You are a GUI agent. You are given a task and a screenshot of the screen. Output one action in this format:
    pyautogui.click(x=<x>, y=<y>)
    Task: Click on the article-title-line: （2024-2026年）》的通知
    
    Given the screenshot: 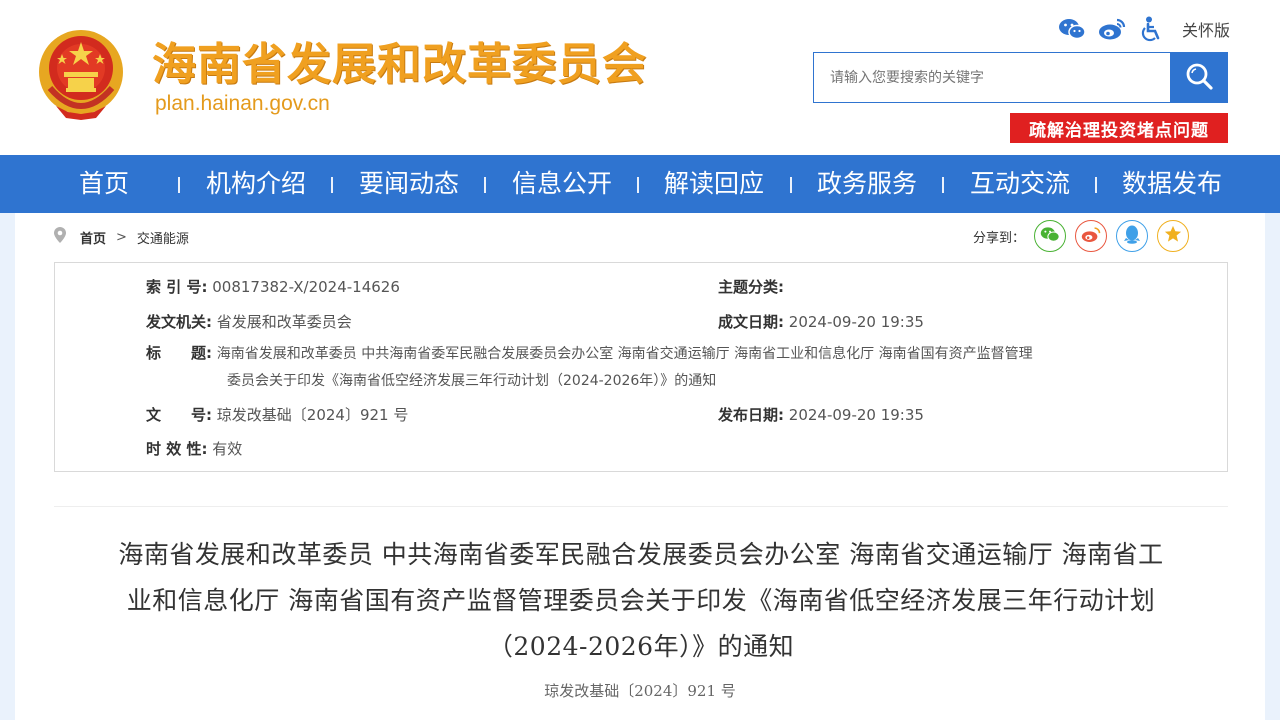 What is the action you would take?
    pyautogui.click(x=641, y=646)
    